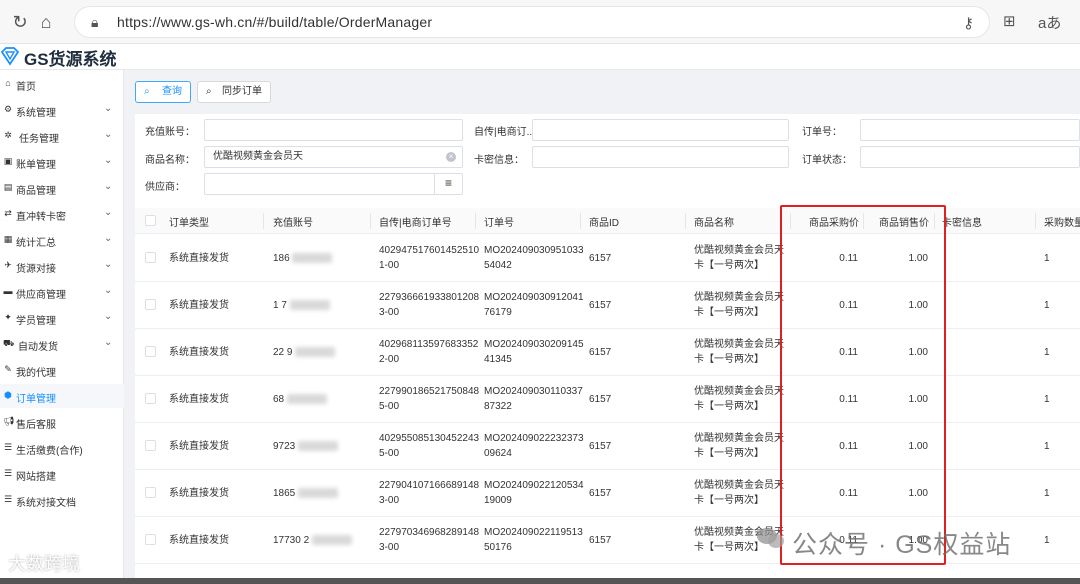 The width and height of the screenshot is (1080, 584). What do you see at coordinates (970, 130) in the screenshot?
I see `order-no-input` at bounding box center [970, 130].